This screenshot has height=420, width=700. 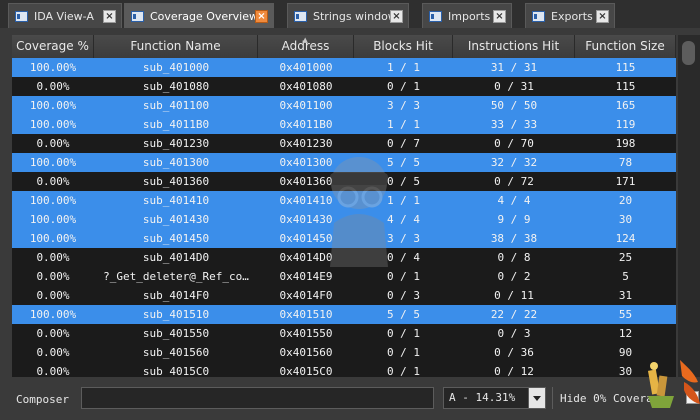 I want to click on vertical-scrollbar, so click(x=689, y=206).